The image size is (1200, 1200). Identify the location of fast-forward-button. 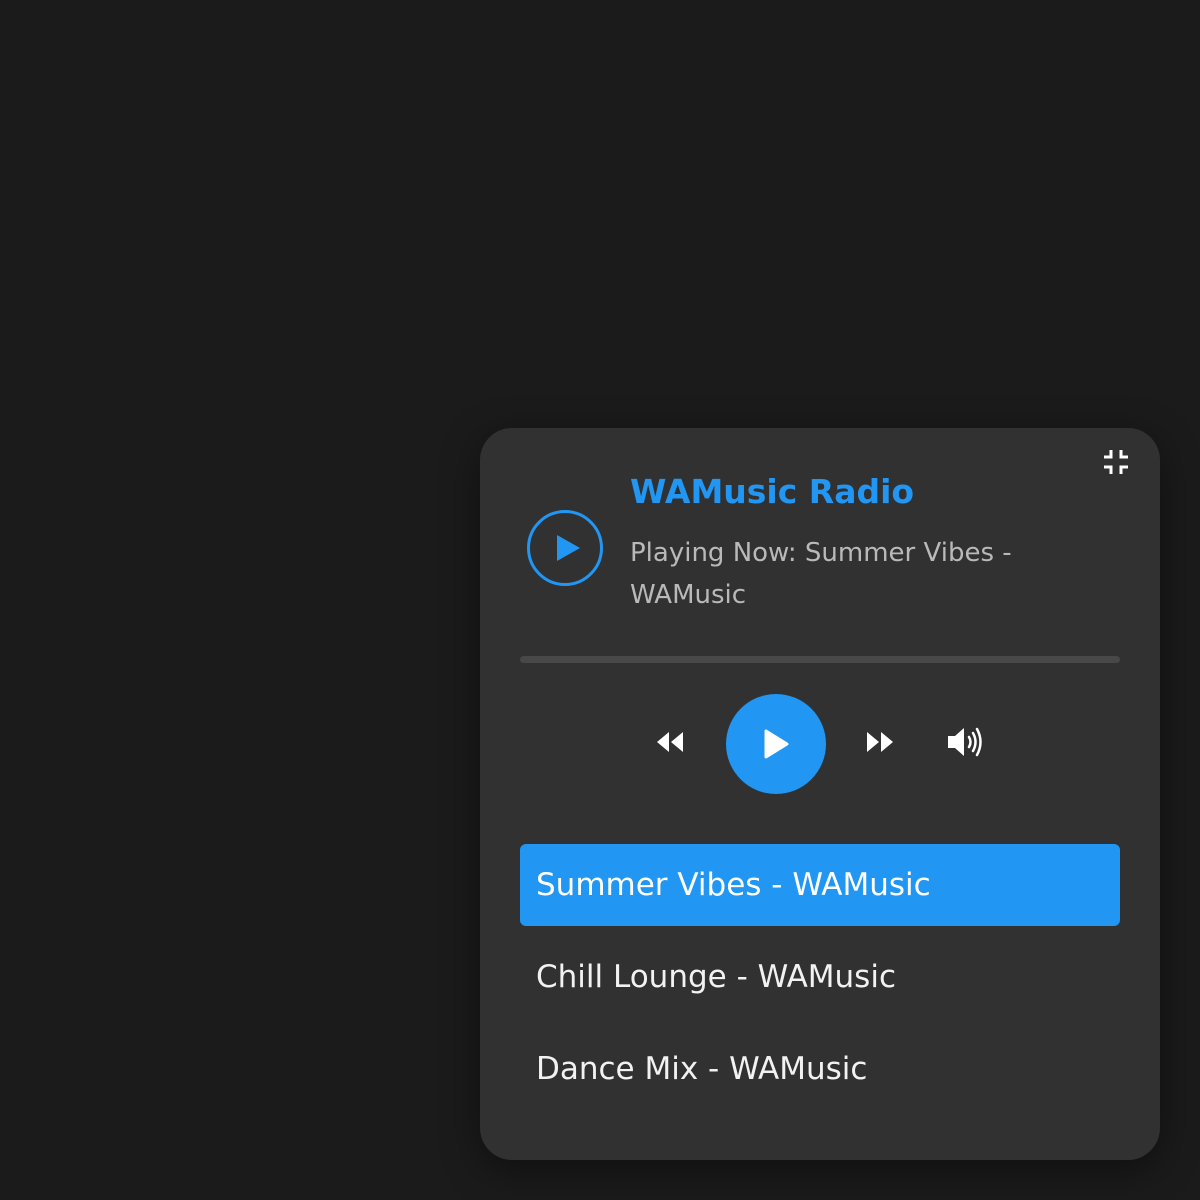
(880, 742).